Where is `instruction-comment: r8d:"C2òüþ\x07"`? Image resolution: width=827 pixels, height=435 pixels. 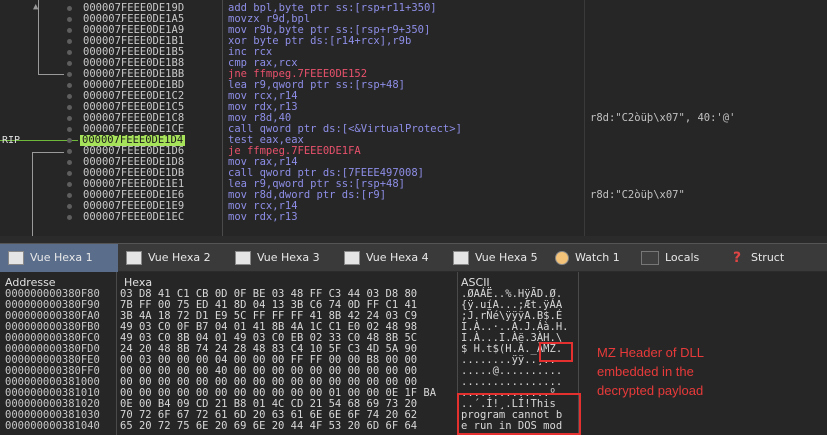 instruction-comment: r8d:"C2òüþ\x07" is located at coordinates (637, 195).